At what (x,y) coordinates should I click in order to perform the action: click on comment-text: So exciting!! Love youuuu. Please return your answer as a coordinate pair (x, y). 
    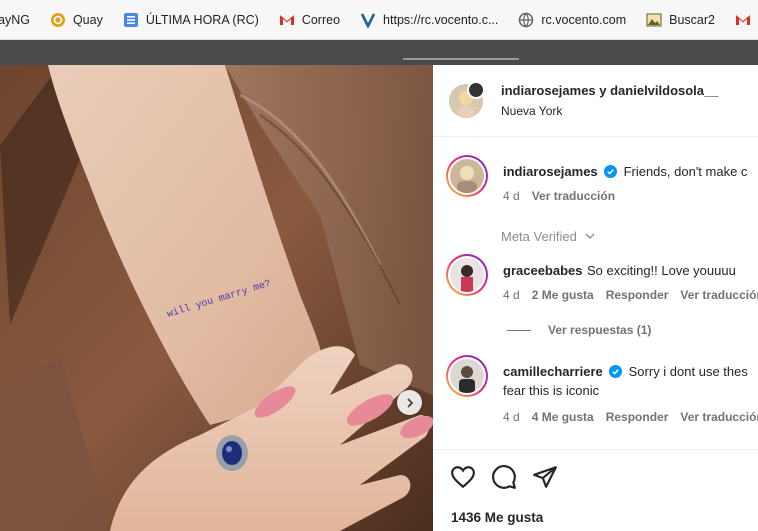
    Looking at the image, I should click on (661, 270).